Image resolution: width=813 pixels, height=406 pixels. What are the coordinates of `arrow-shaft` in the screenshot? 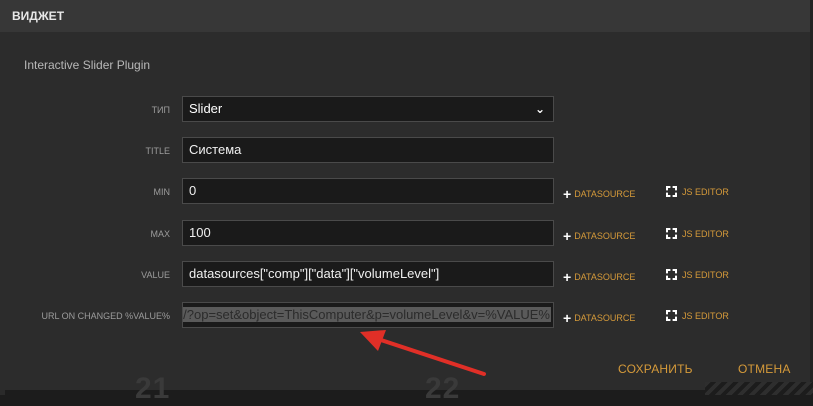 It's located at (428, 355).